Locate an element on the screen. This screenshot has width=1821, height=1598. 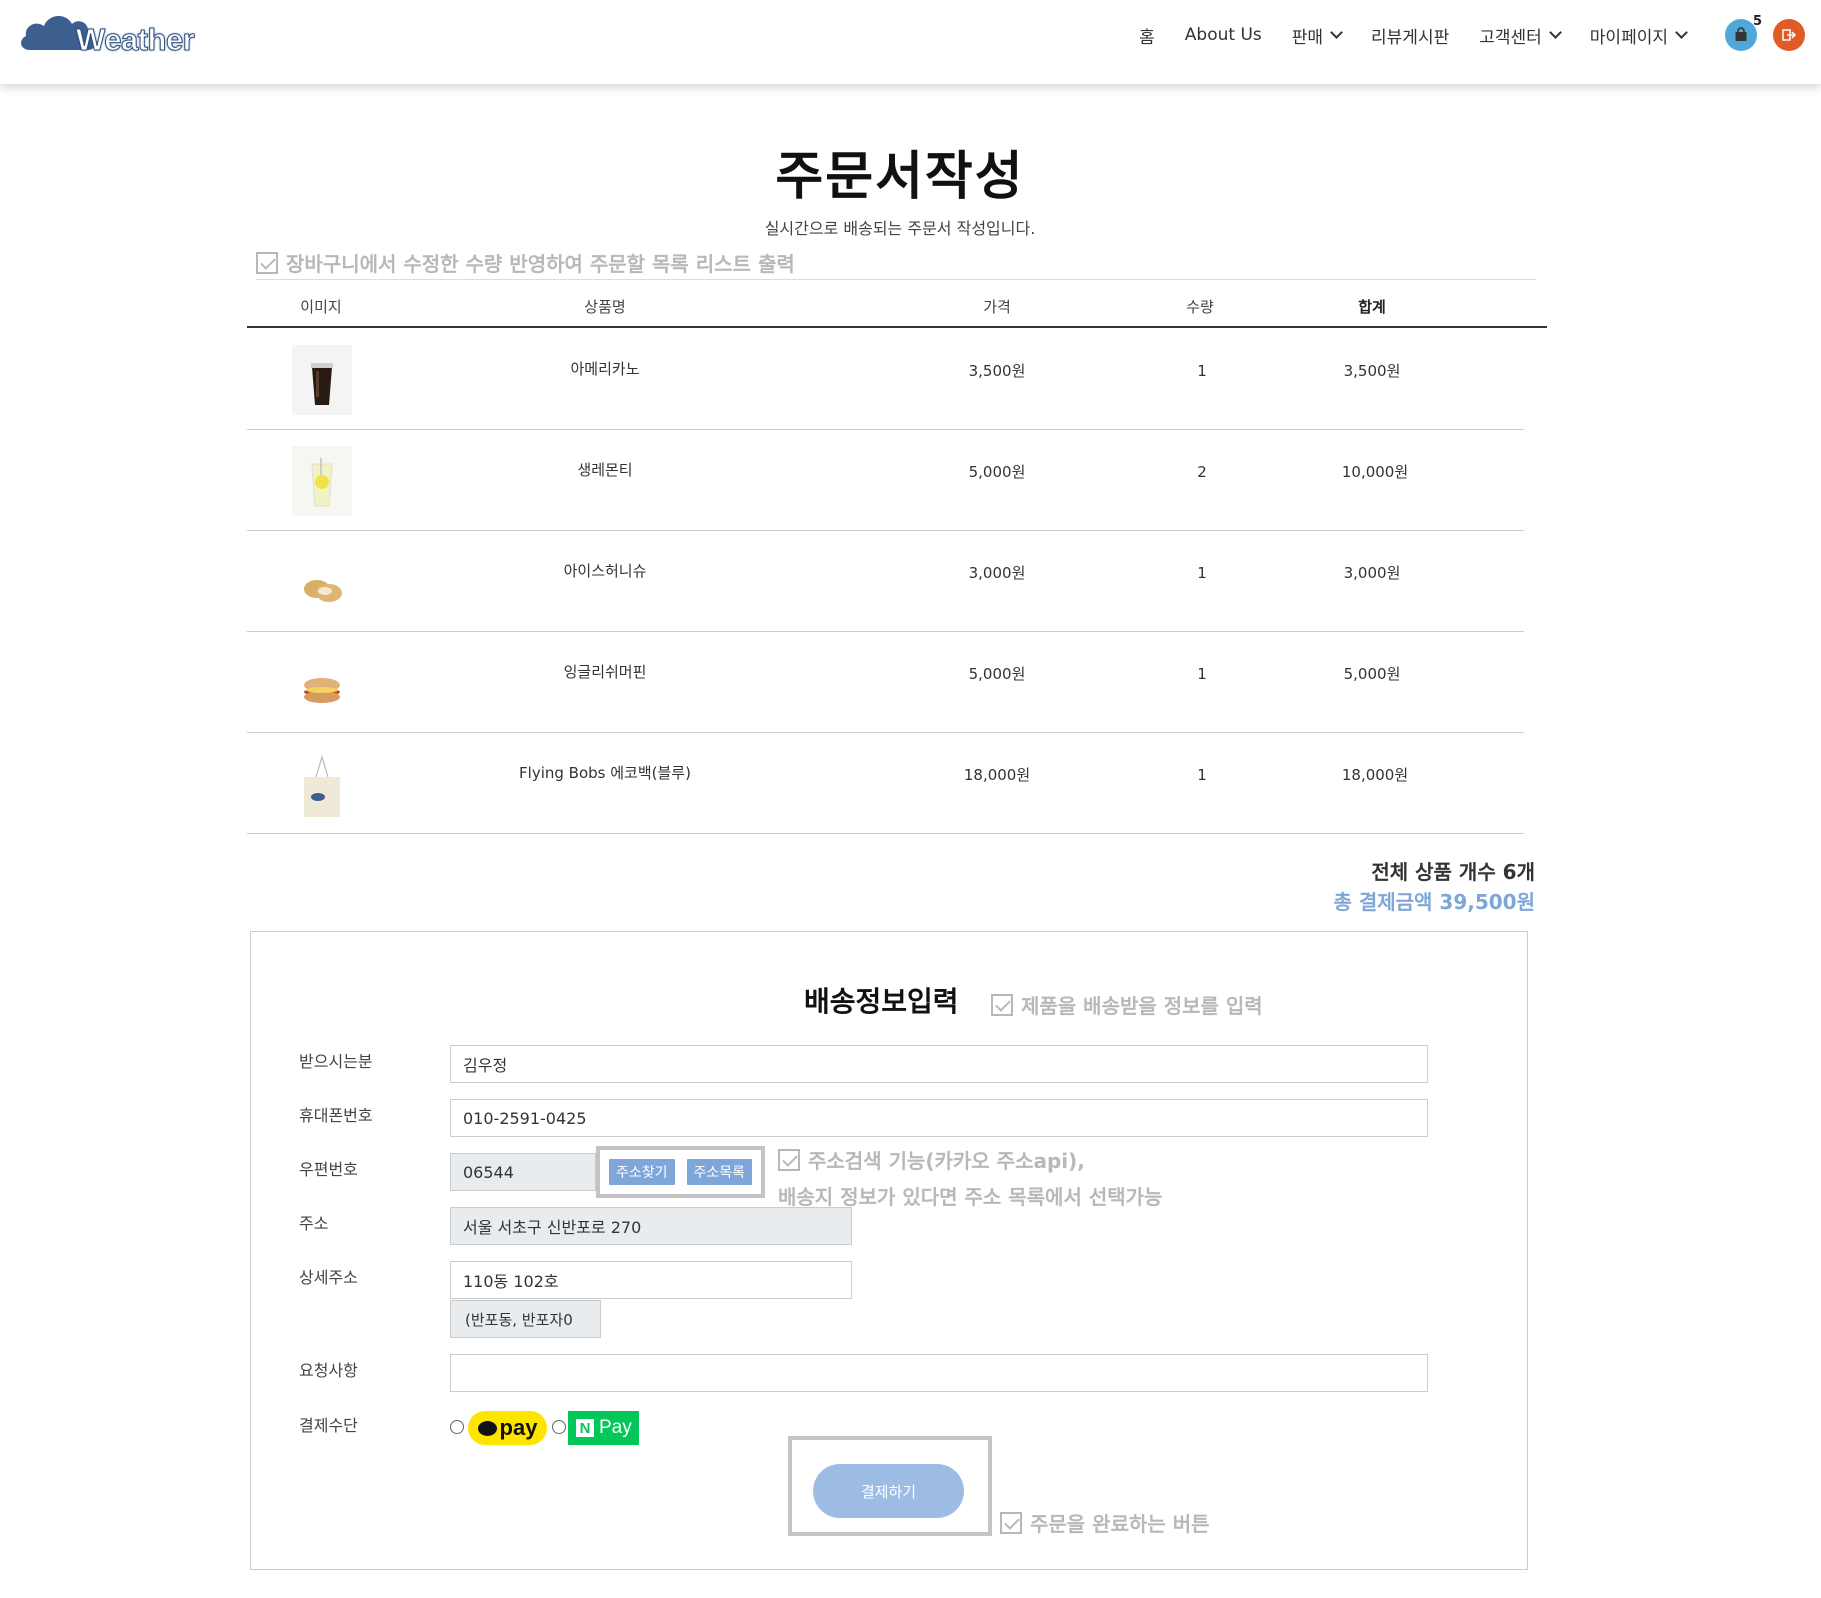
annotation-shipping-note: 제품을 배송받을 정보를 입력 is located at coordinates (1127, 1004).